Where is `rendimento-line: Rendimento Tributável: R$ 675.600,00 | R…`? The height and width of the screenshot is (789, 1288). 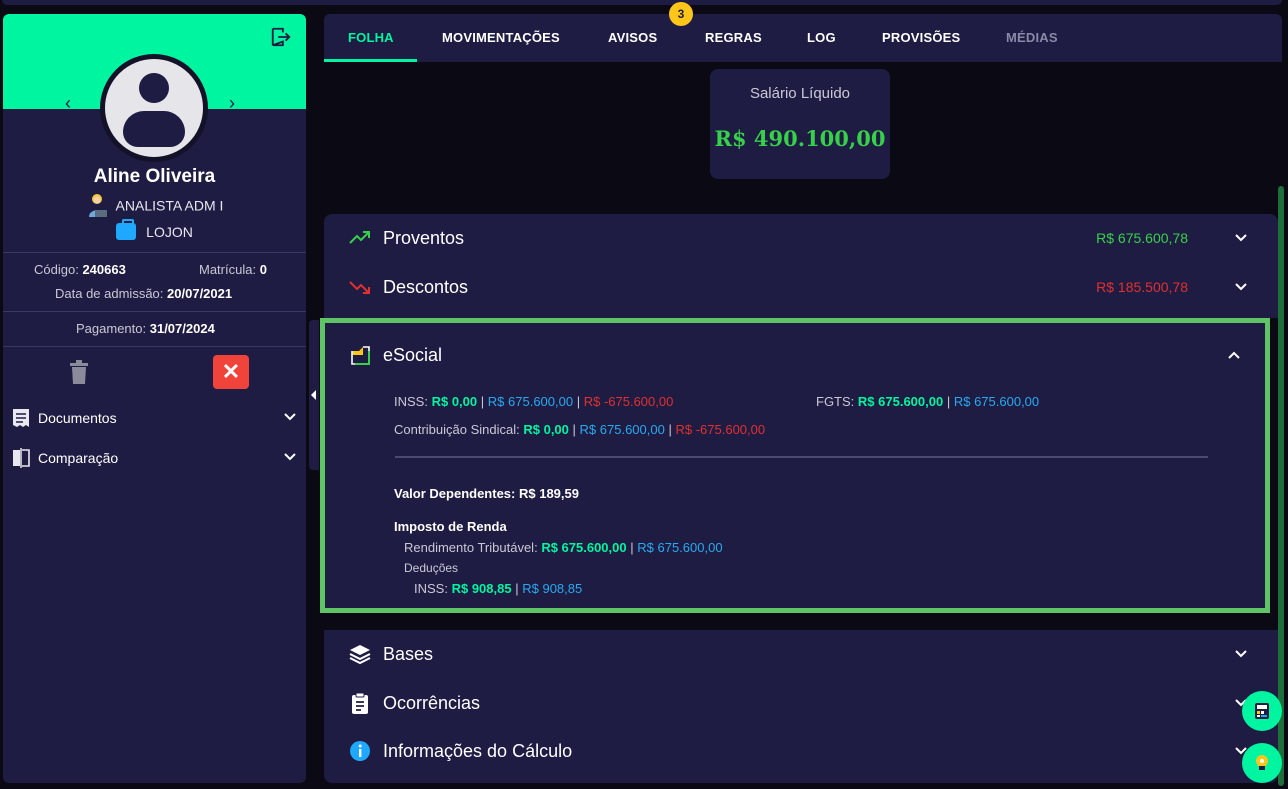
rendimento-line: Rendimento Tributável: R$ 675.600,00 | R… is located at coordinates (563, 547).